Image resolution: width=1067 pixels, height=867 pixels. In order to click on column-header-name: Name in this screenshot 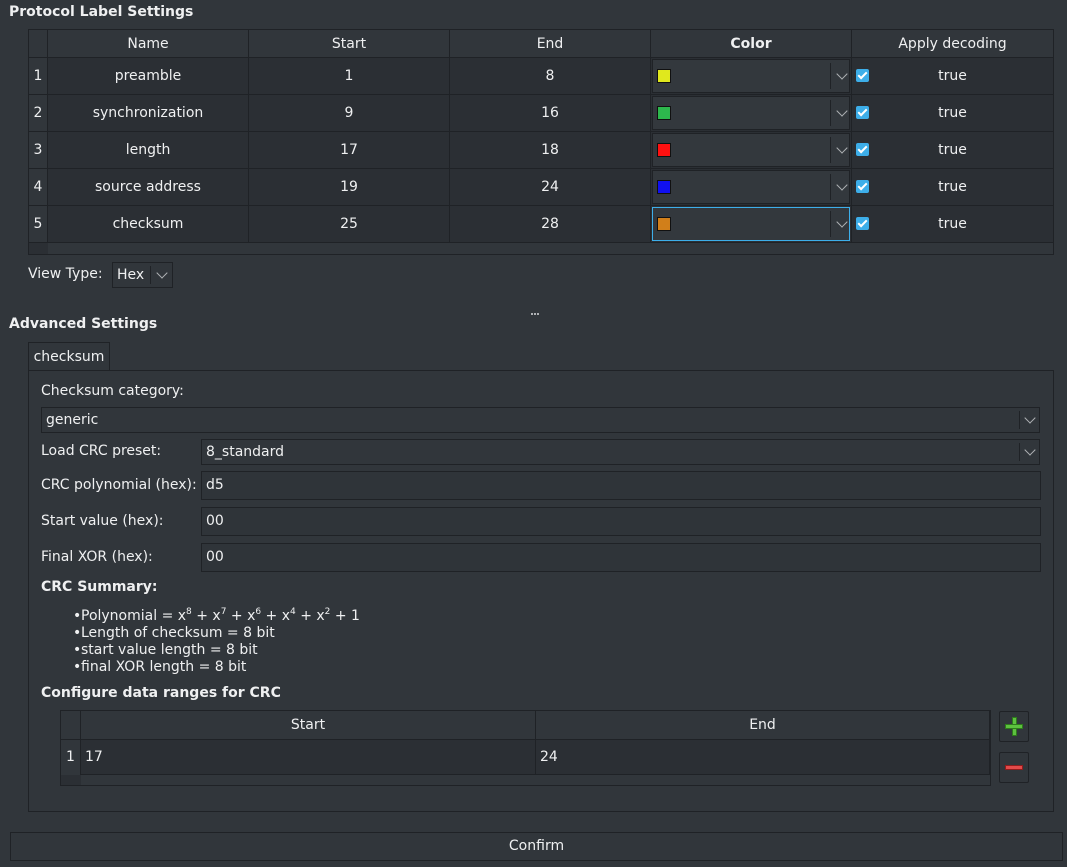, I will do `click(148, 44)`.